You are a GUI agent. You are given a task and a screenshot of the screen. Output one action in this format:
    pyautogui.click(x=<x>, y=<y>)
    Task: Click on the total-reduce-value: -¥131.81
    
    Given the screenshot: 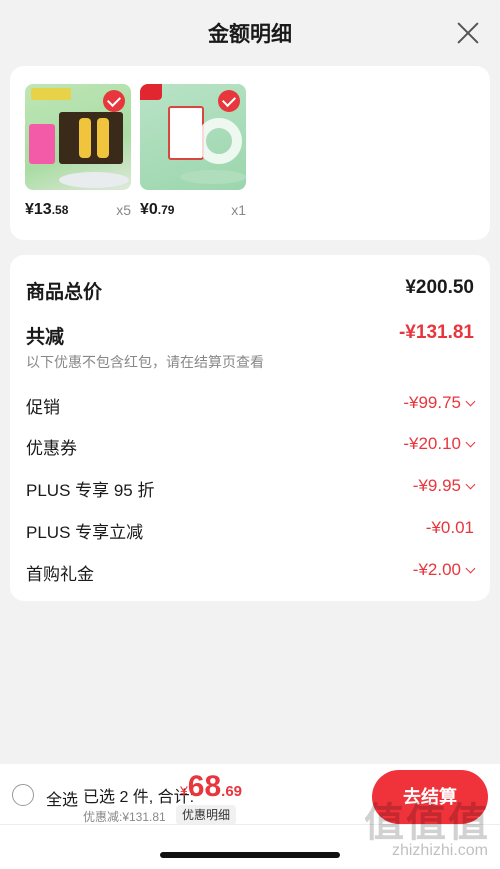 What is the action you would take?
    pyautogui.click(x=436, y=332)
    